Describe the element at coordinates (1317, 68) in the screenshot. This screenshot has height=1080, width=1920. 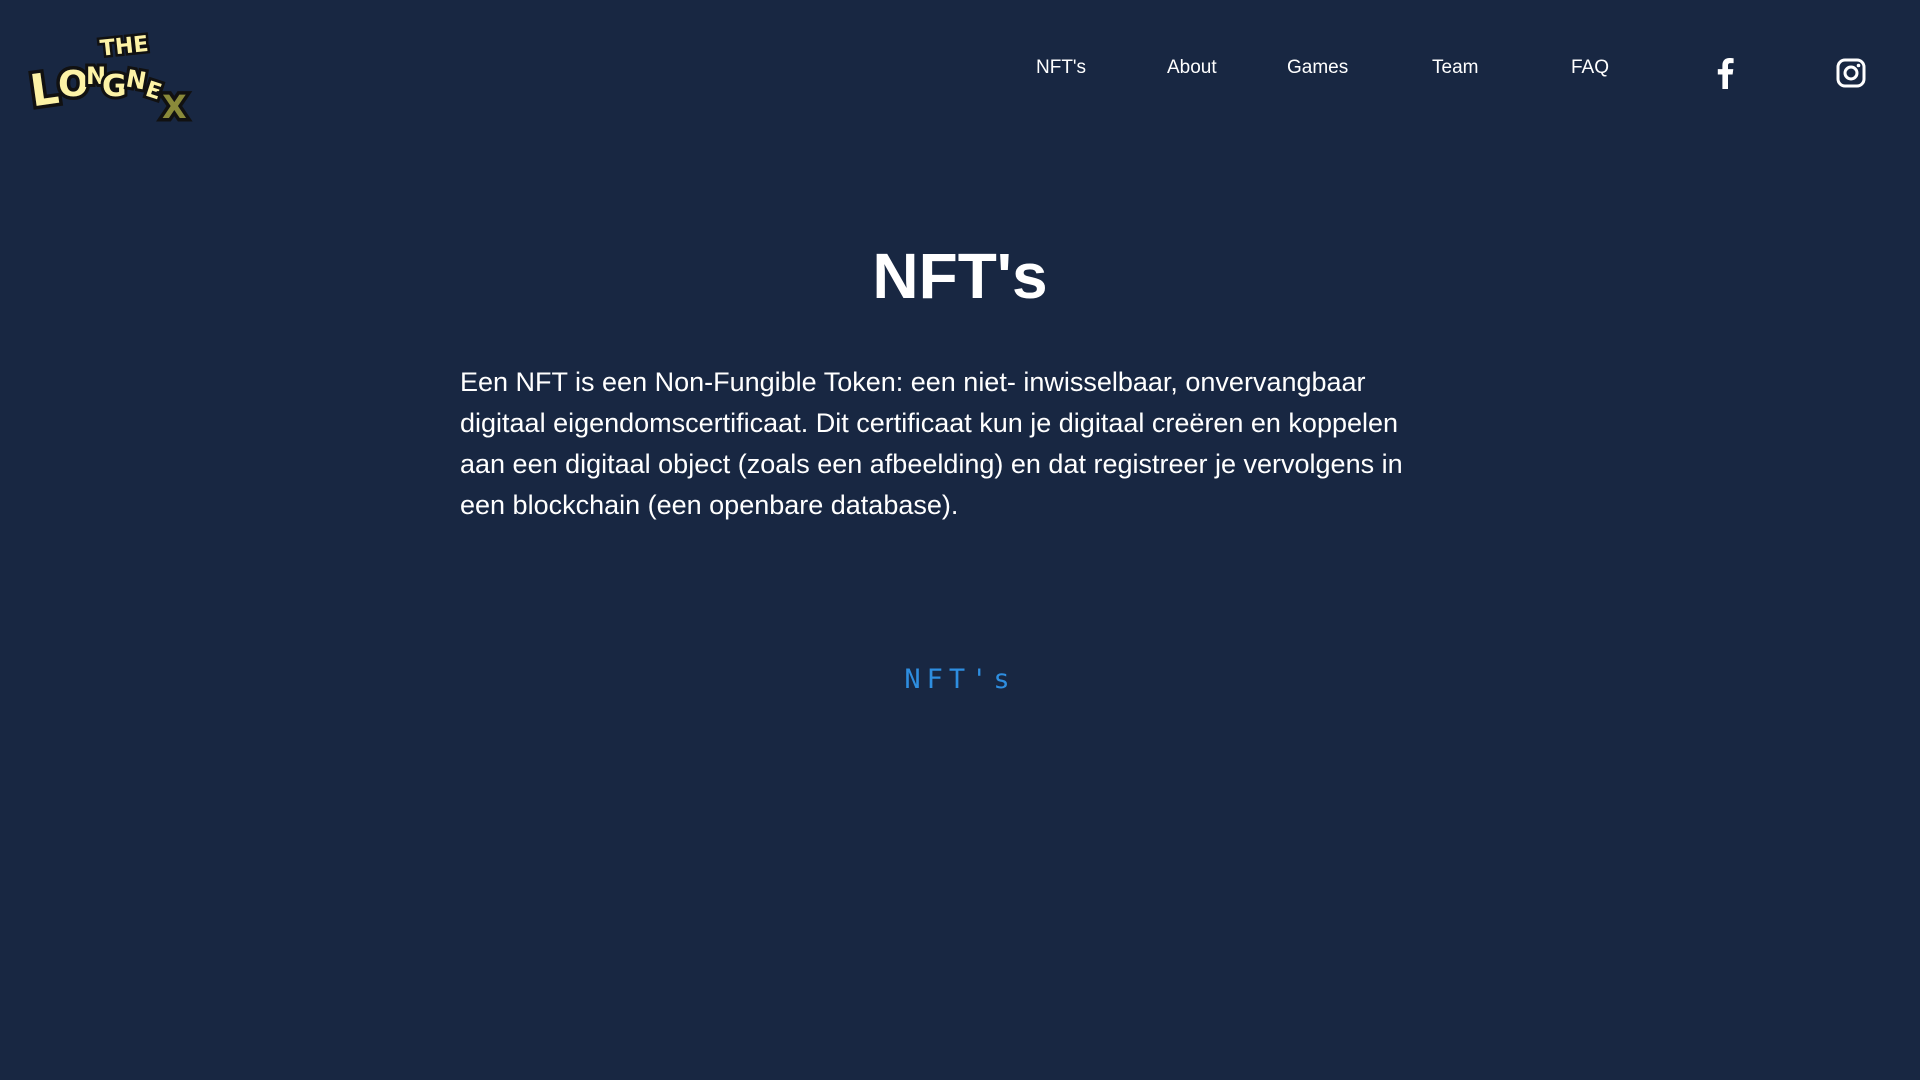
I see `nav-item-games: Games` at that location.